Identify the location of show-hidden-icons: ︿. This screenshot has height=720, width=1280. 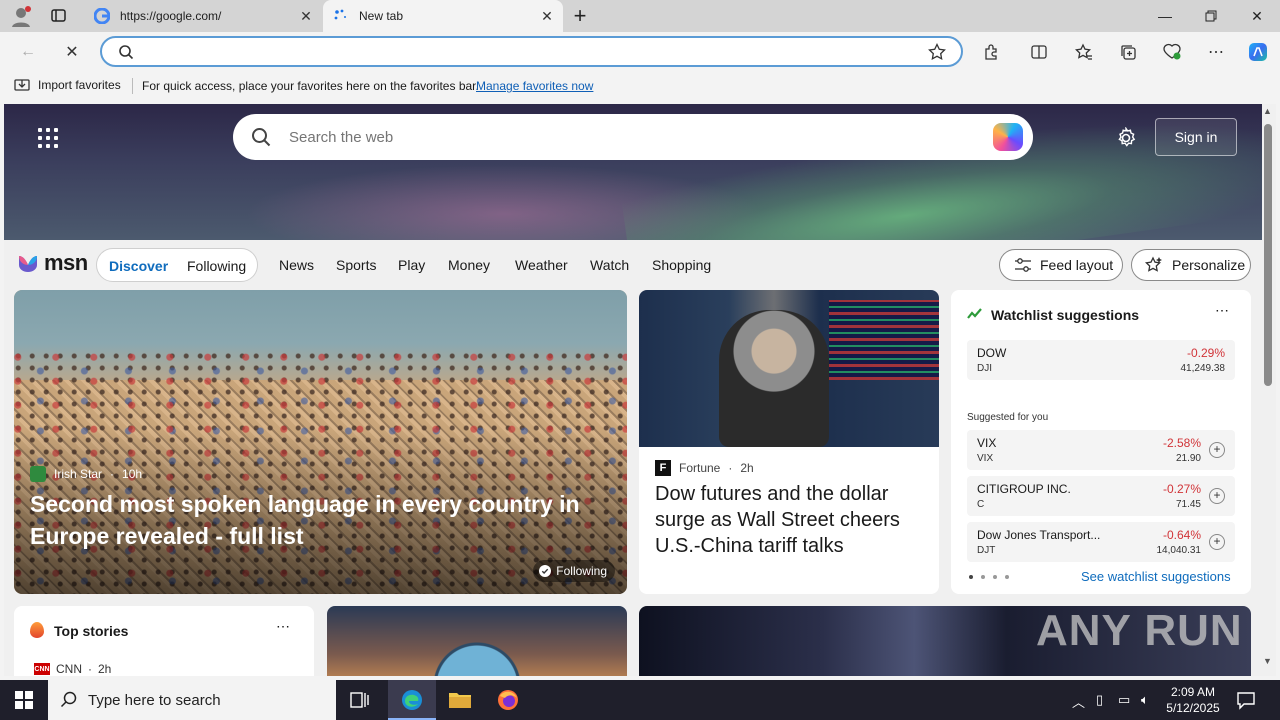
(1078, 701).